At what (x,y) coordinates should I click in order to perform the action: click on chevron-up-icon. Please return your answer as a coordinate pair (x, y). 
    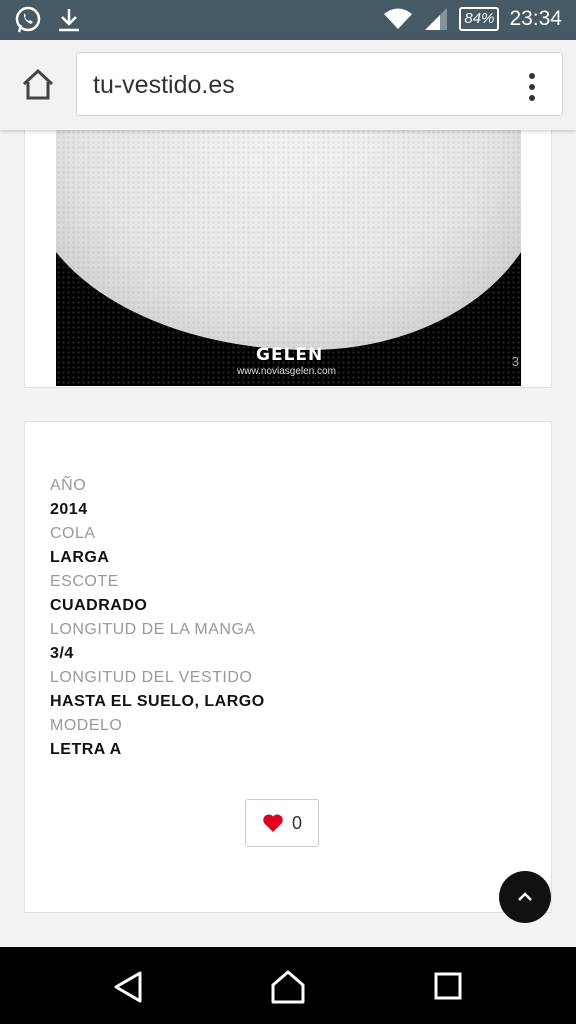
    Looking at the image, I should click on (525, 896).